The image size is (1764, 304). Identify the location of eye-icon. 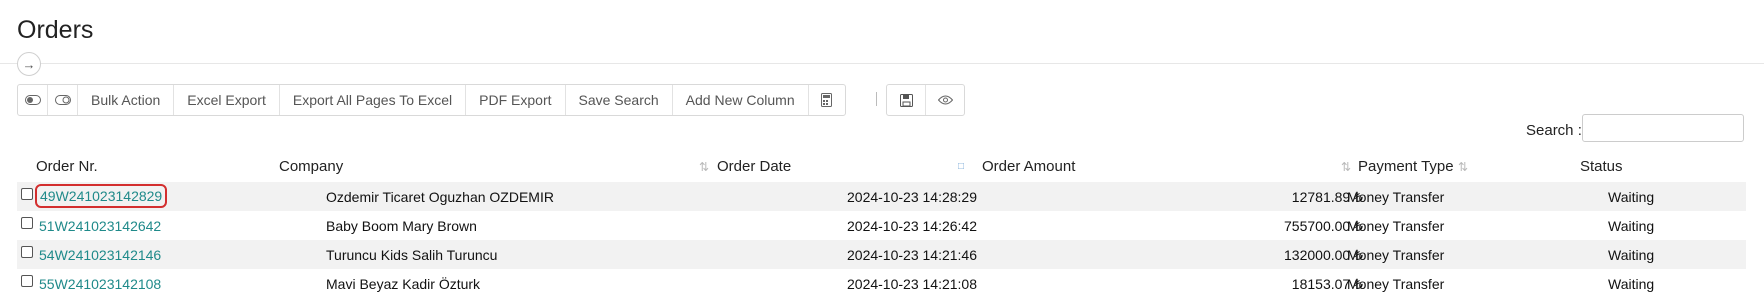
(945, 100).